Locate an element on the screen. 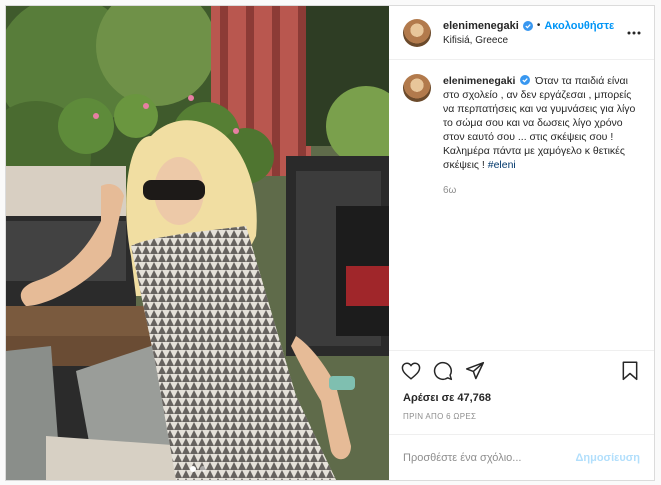 The image size is (661, 485). follow-button: Ακολουθήστε is located at coordinates (579, 26).